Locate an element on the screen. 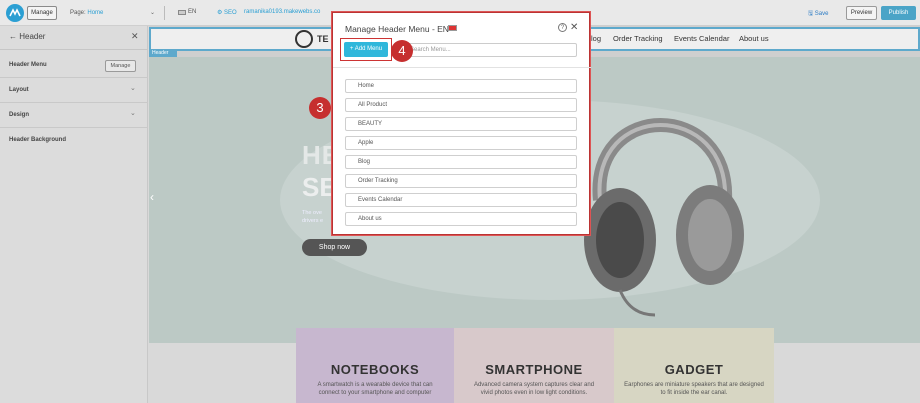 This screenshot has width=920, height=403. nav-item-about-us: About us is located at coordinates (754, 38).